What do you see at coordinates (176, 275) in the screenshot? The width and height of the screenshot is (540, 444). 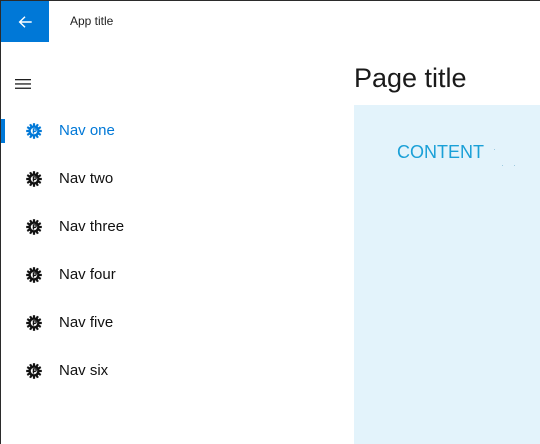 I see `nav-item: Nav four` at bounding box center [176, 275].